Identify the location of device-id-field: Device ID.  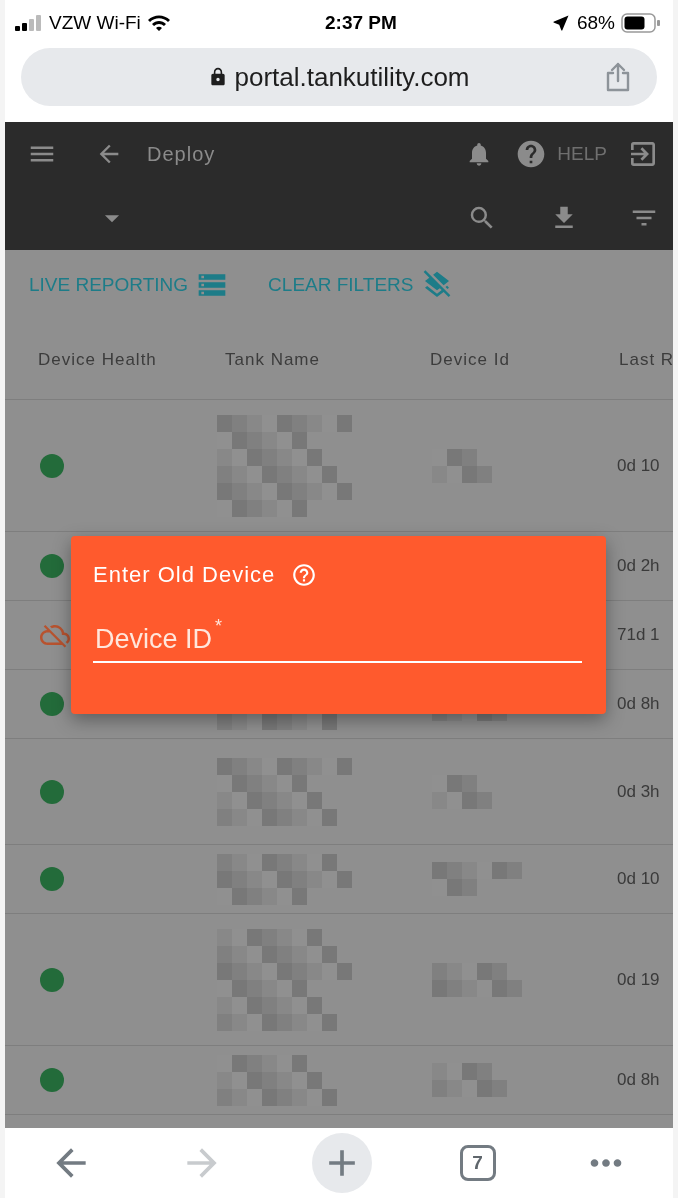
(337, 643).